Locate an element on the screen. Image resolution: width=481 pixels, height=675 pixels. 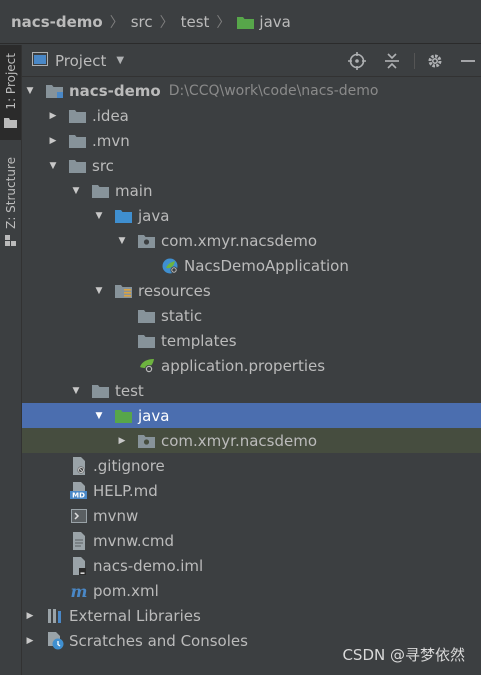
tree-item: ▼ java is located at coordinates (251, 215).